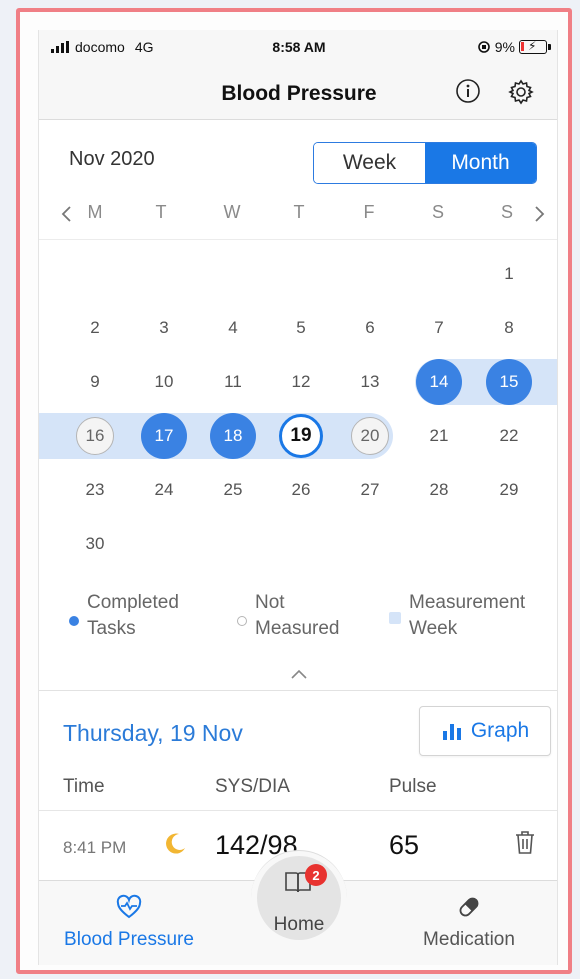 This screenshot has height=979, width=580. I want to click on calendar-day-6: 6, so click(370, 328).